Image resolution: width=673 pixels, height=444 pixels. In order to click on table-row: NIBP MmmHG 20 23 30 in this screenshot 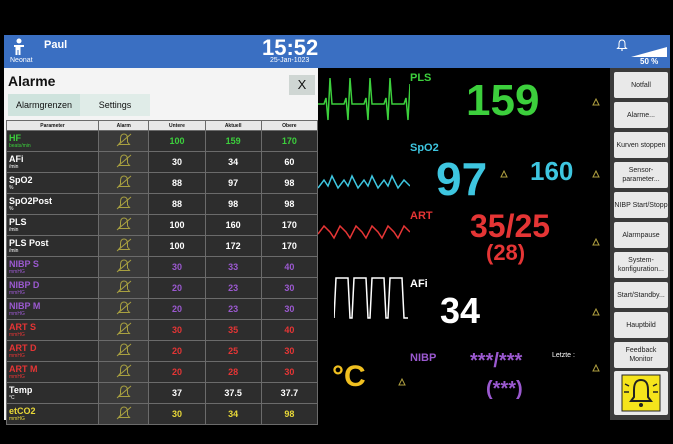, I will do `click(162, 309)`.